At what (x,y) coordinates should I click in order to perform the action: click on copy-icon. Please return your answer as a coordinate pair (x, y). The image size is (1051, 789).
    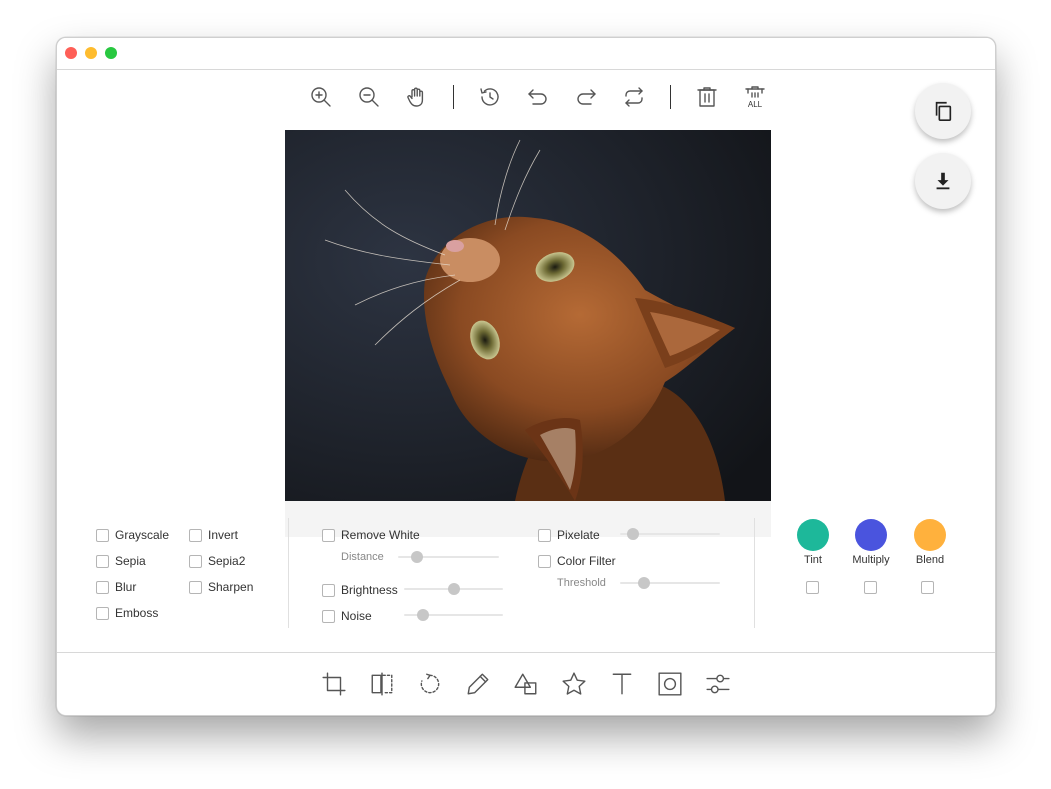
    Looking at the image, I should click on (943, 111).